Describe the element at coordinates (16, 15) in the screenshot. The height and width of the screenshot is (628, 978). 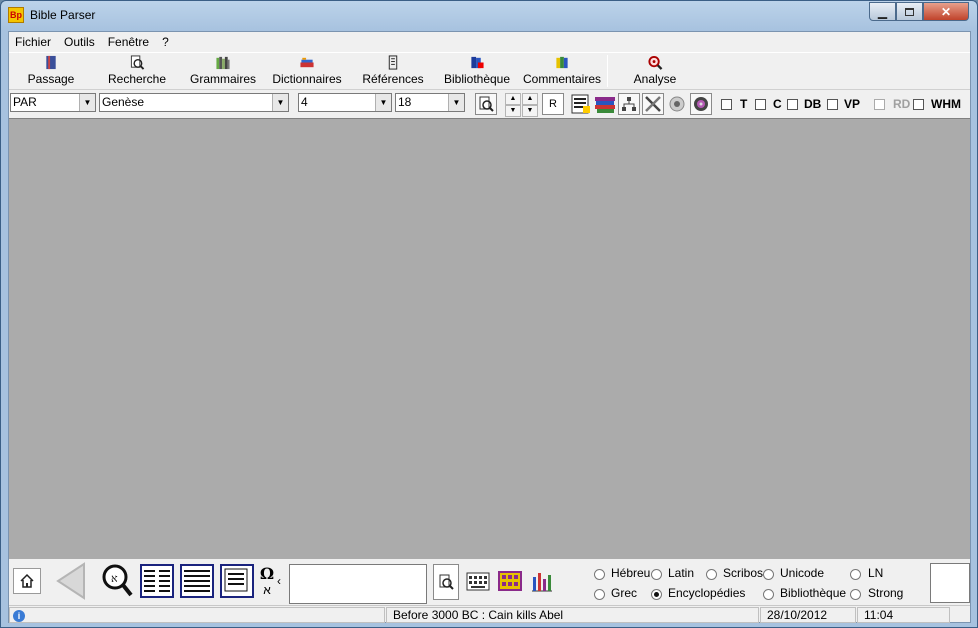
I see `app-icon: Bp` at that location.